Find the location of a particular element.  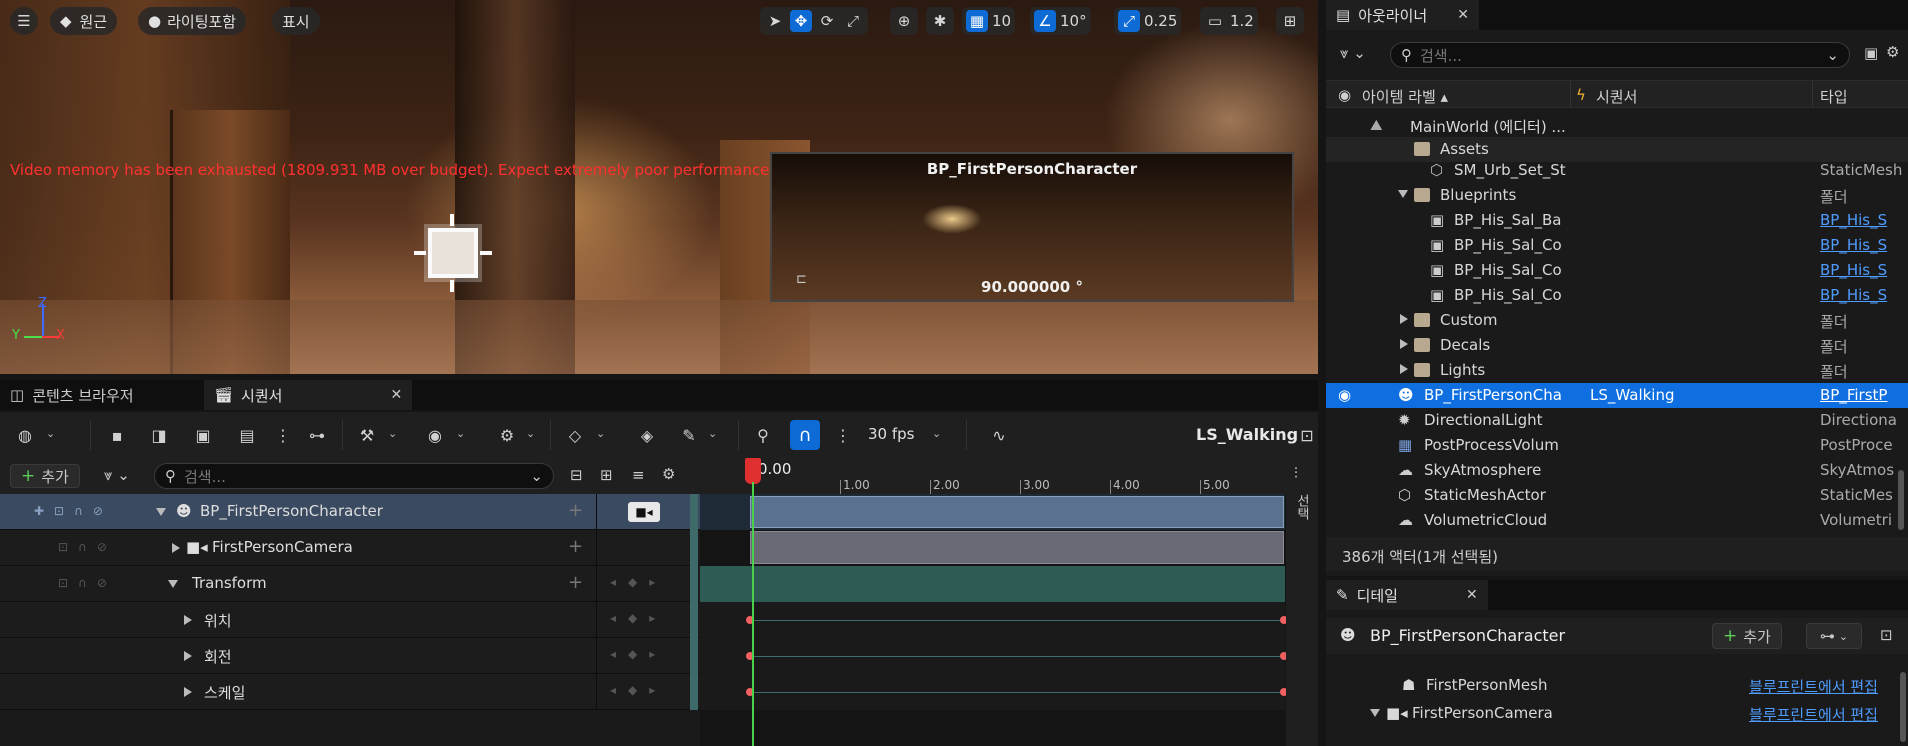

transform-section-bar is located at coordinates (992, 584).